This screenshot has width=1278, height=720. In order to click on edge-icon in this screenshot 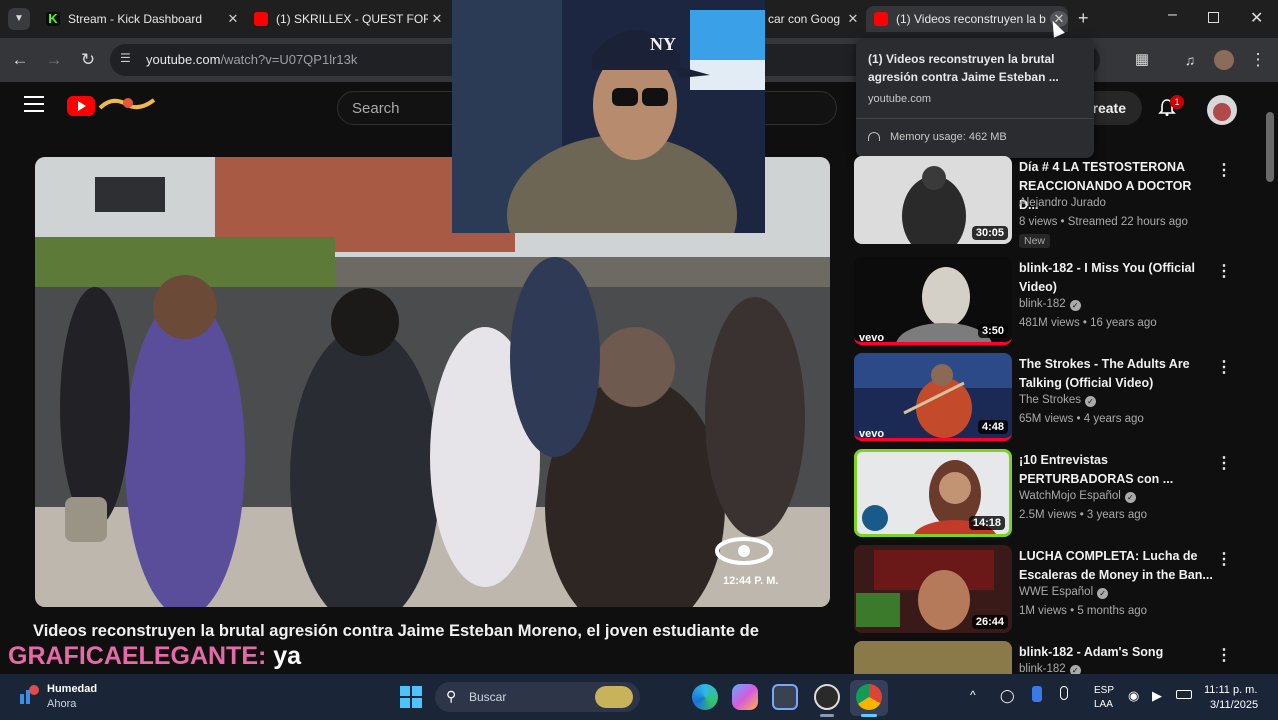, I will do `click(705, 697)`.